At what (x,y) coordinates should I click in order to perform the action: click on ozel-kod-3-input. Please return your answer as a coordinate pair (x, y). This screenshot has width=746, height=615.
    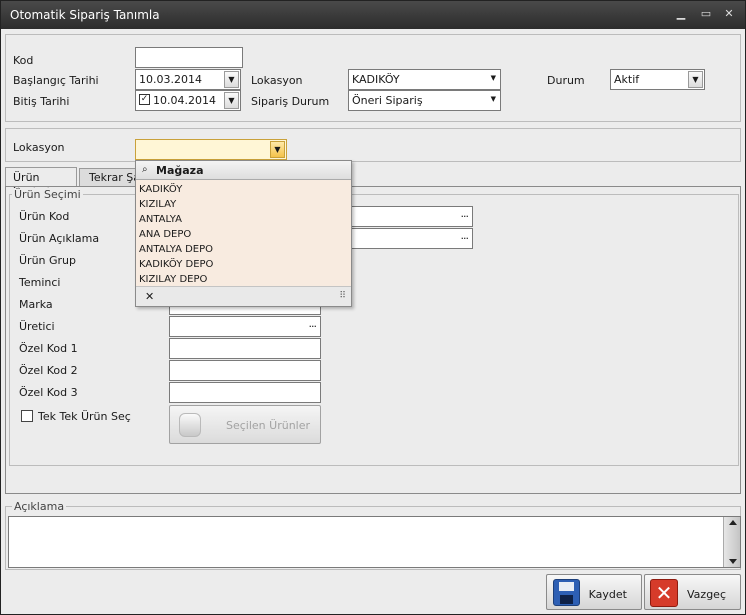
    Looking at the image, I should click on (245, 392).